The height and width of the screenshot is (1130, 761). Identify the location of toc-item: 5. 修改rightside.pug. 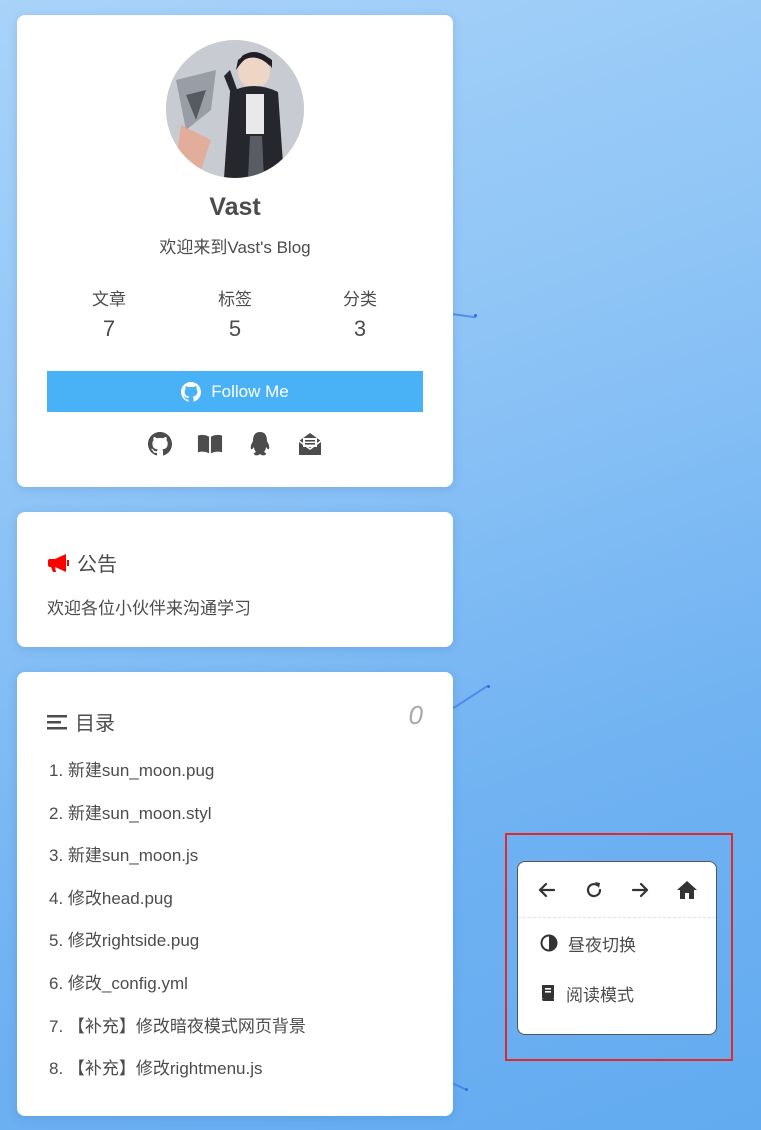
(177, 951).